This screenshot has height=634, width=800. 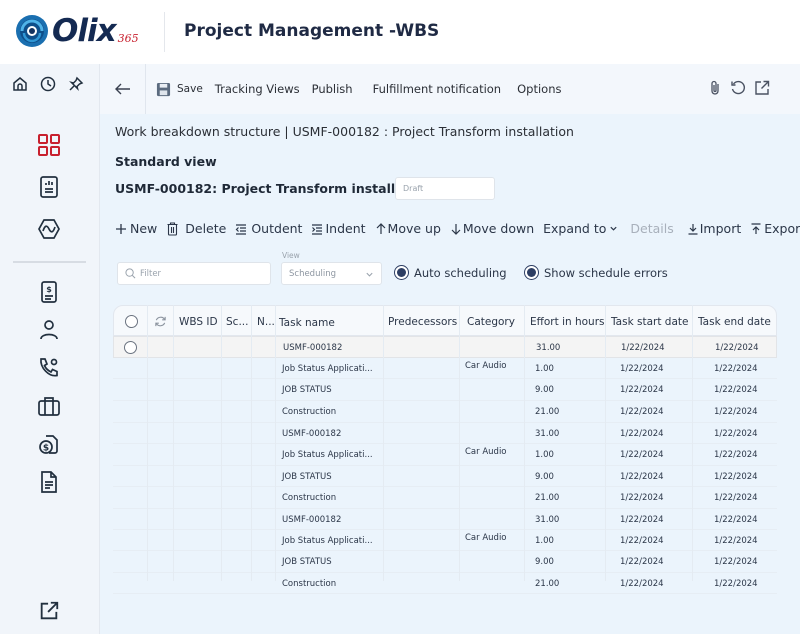 What do you see at coordinates (130, 273) in the screenshot?
I see `search-icon` at bounding box center [130, 273].